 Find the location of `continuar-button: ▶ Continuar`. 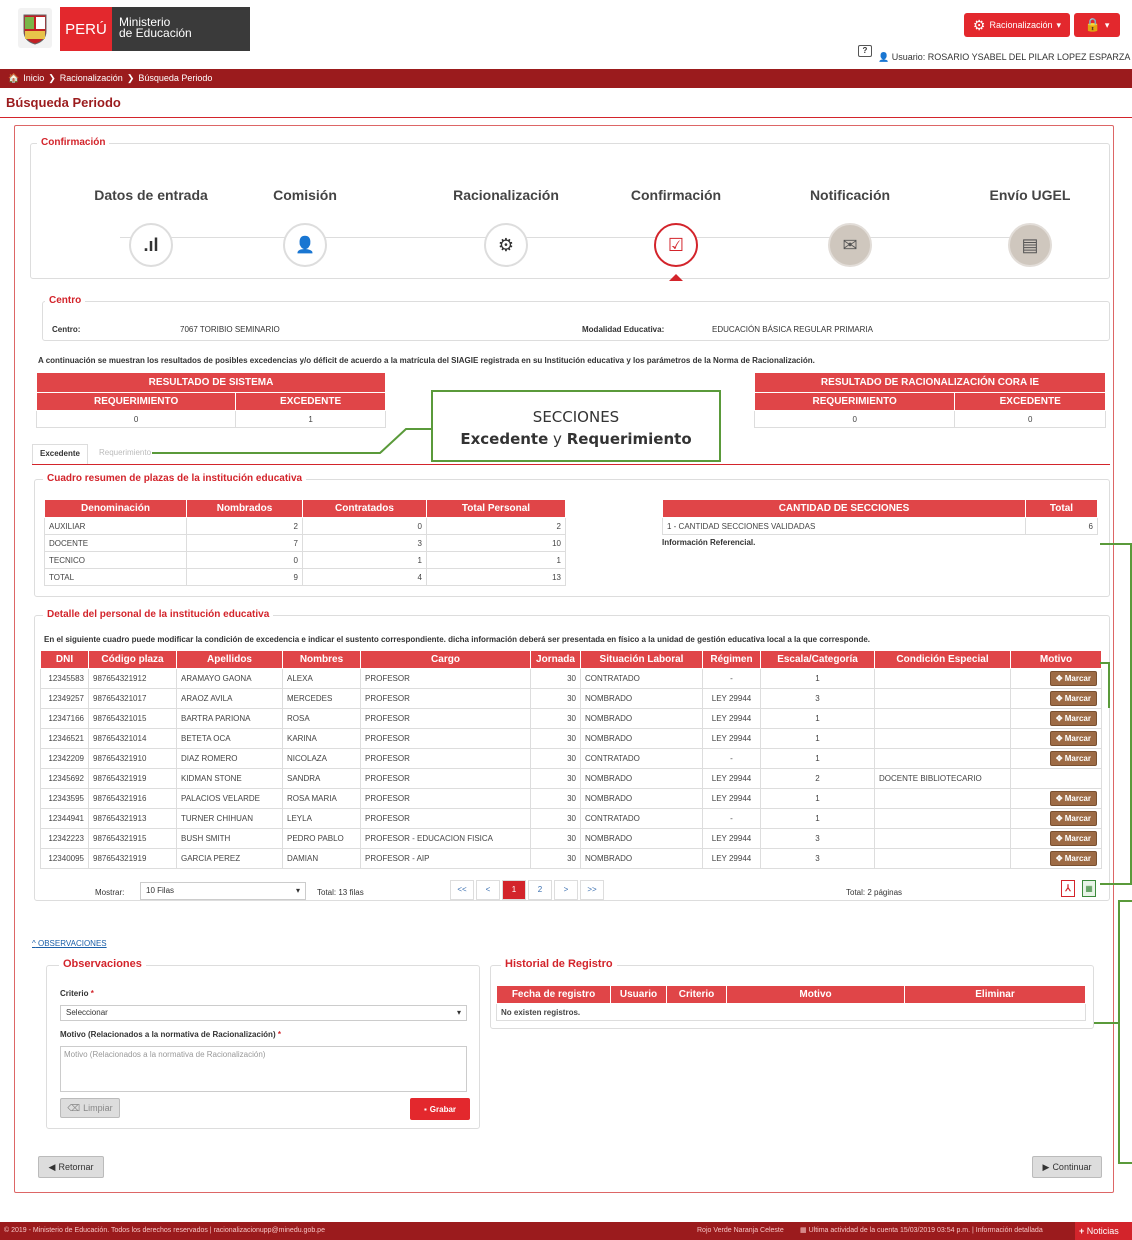

continuar-button: ▶ Continuar is located at coordinates (1067, 1167).